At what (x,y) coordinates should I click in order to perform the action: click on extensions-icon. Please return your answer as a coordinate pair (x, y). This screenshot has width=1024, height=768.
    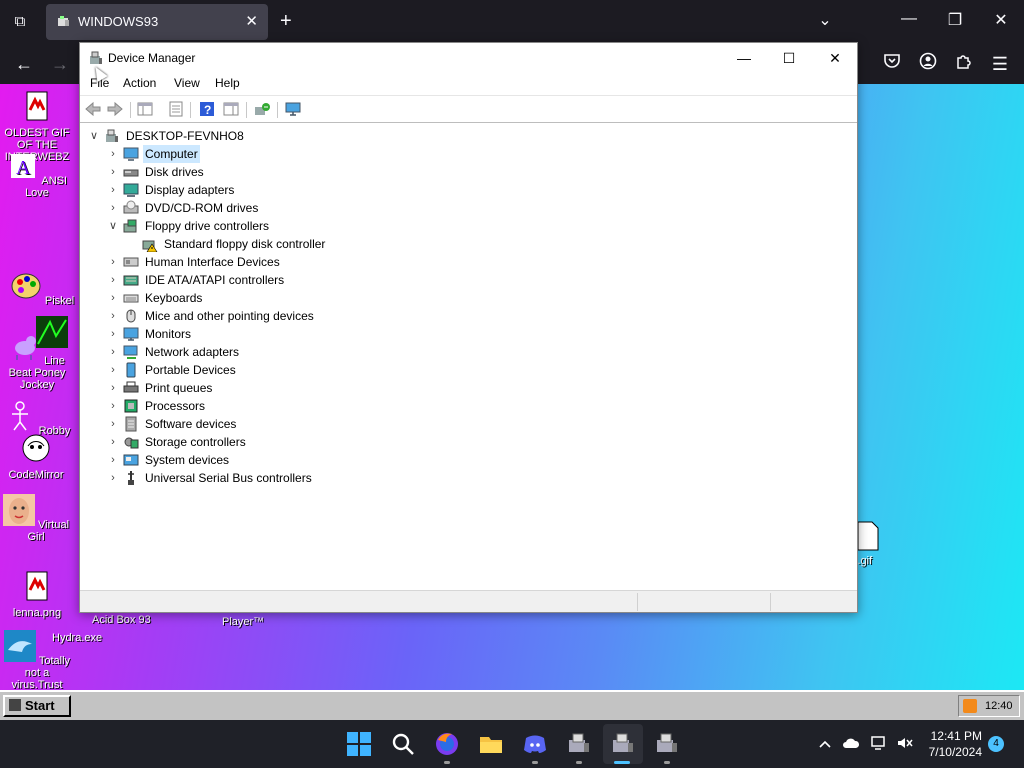
    Looking at the image, I should click on (964, 64).